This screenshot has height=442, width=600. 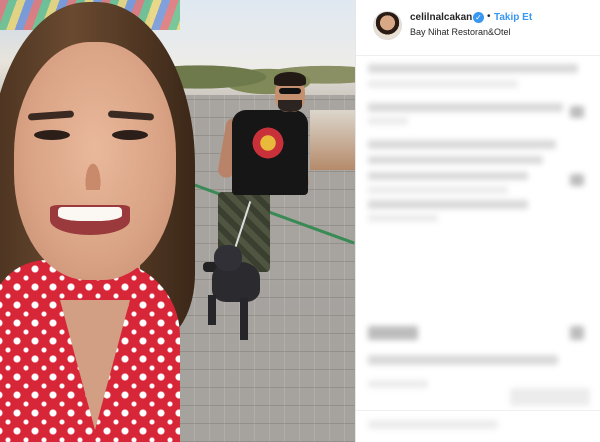 What do you see at coordinates (332, 140) in the screenshot?
I see `background-stall` at bounding box center [332, 140].